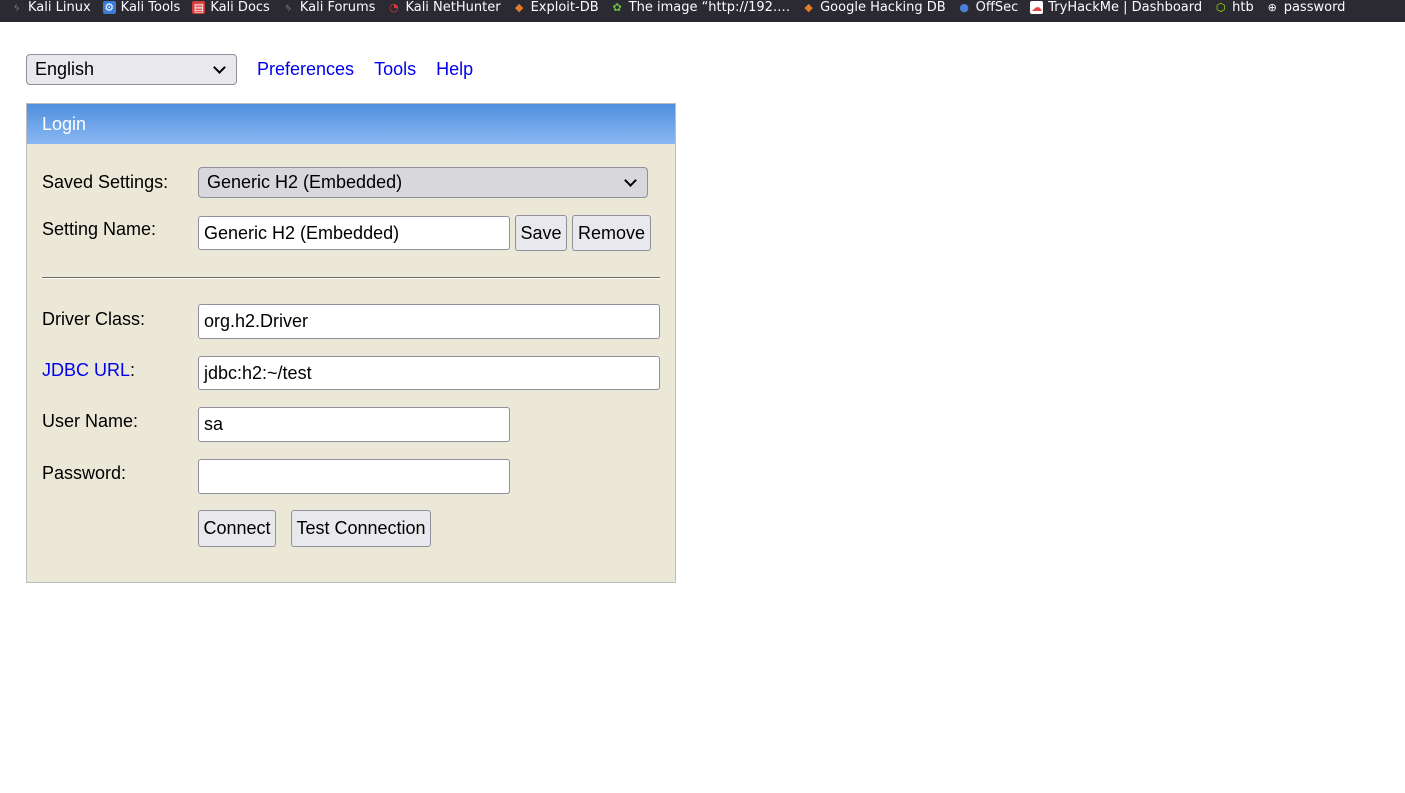  I want to click on kali-docs-icon: ▤, so click(199, 7).